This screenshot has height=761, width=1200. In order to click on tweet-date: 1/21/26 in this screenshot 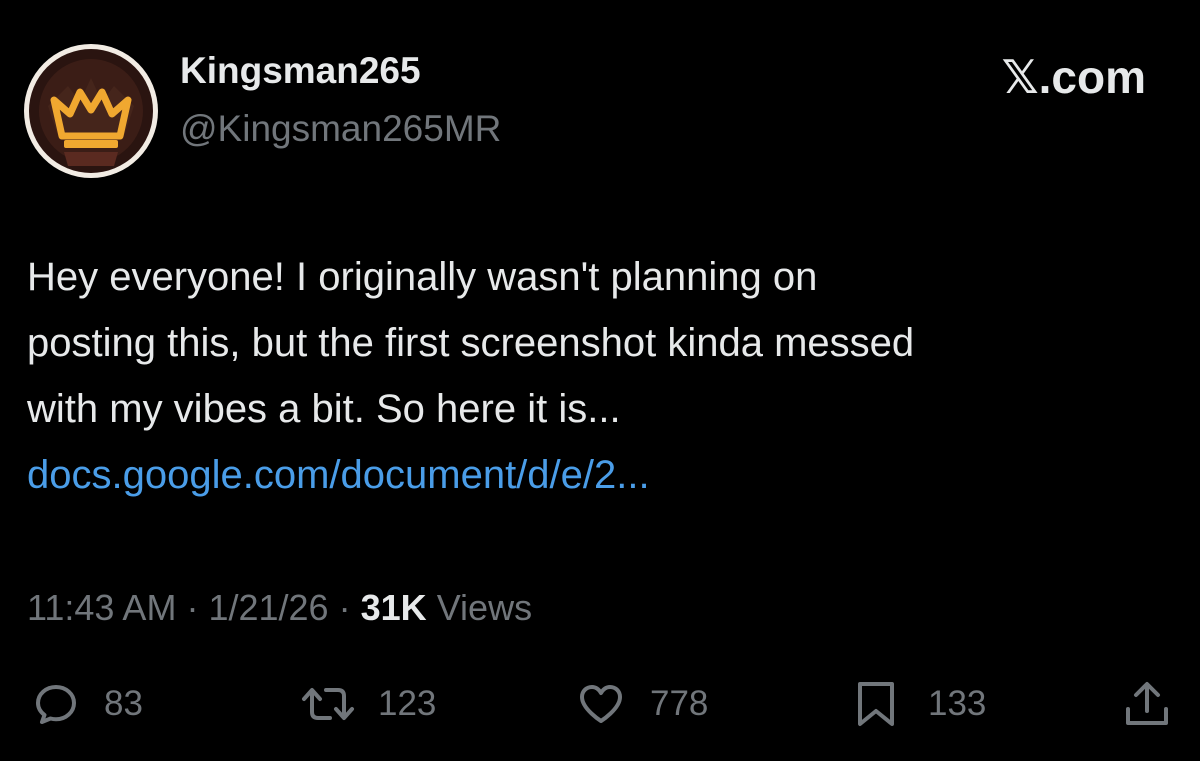, I will do `click(268, 607)`.